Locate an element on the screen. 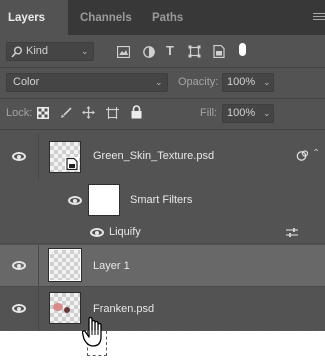 This screenshot has width=325, height=362. smart-filters-badge-icon is located at coordinates (302, 155).